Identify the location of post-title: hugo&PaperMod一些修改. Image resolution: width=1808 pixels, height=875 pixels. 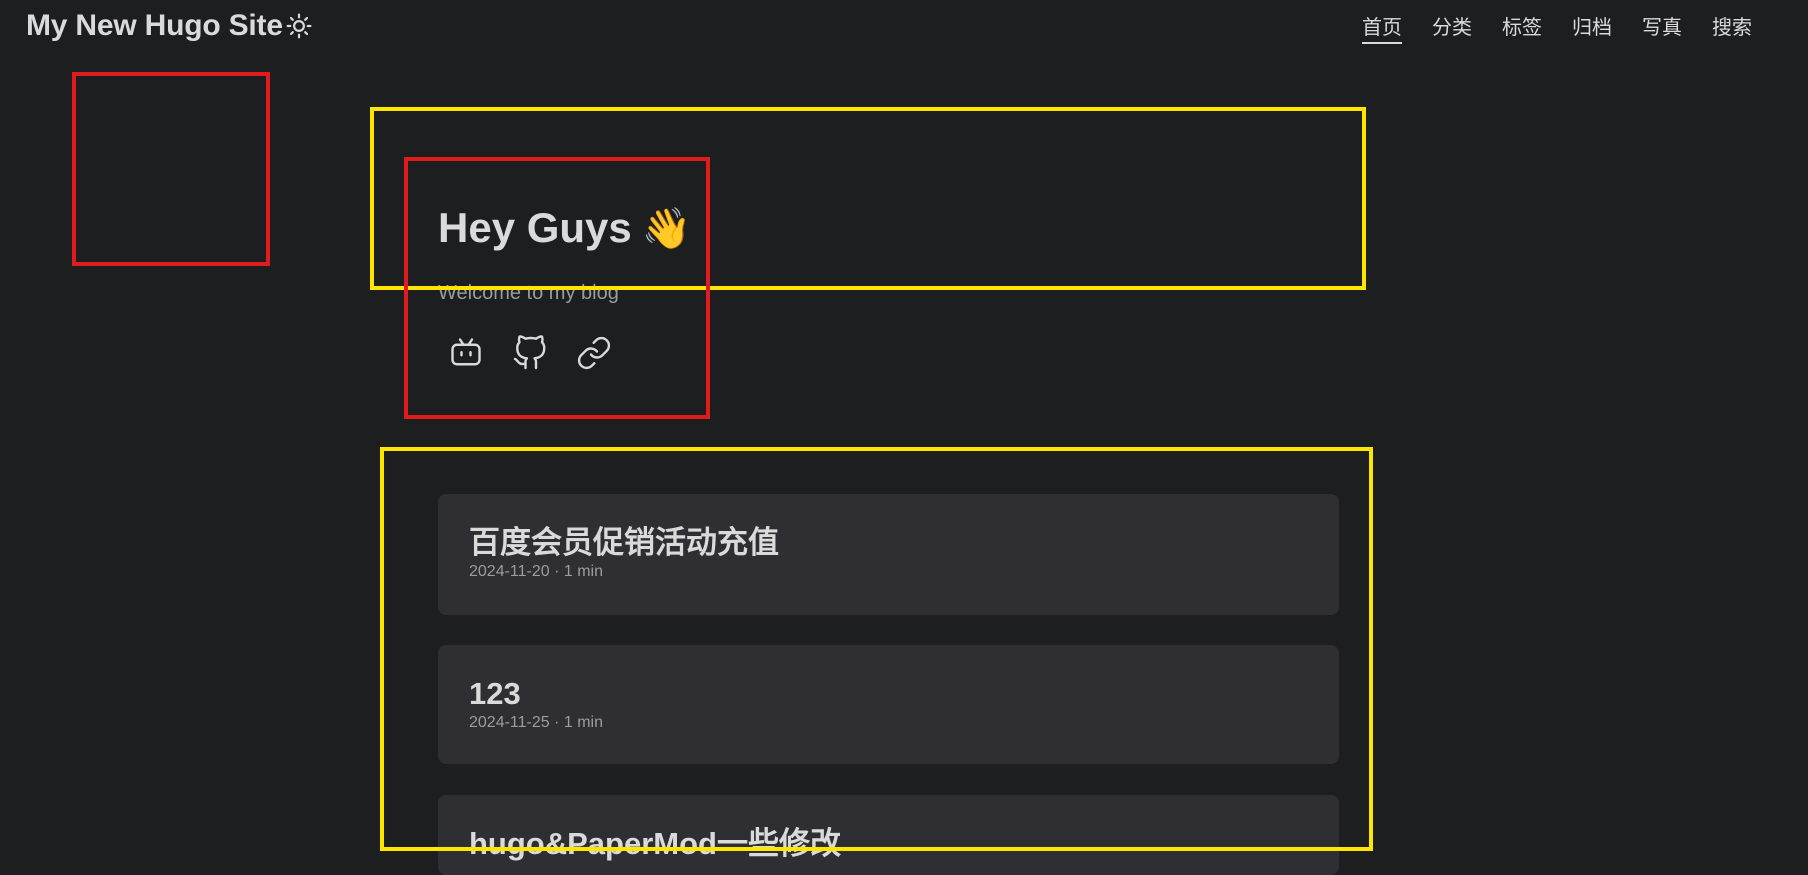
(655, 843).